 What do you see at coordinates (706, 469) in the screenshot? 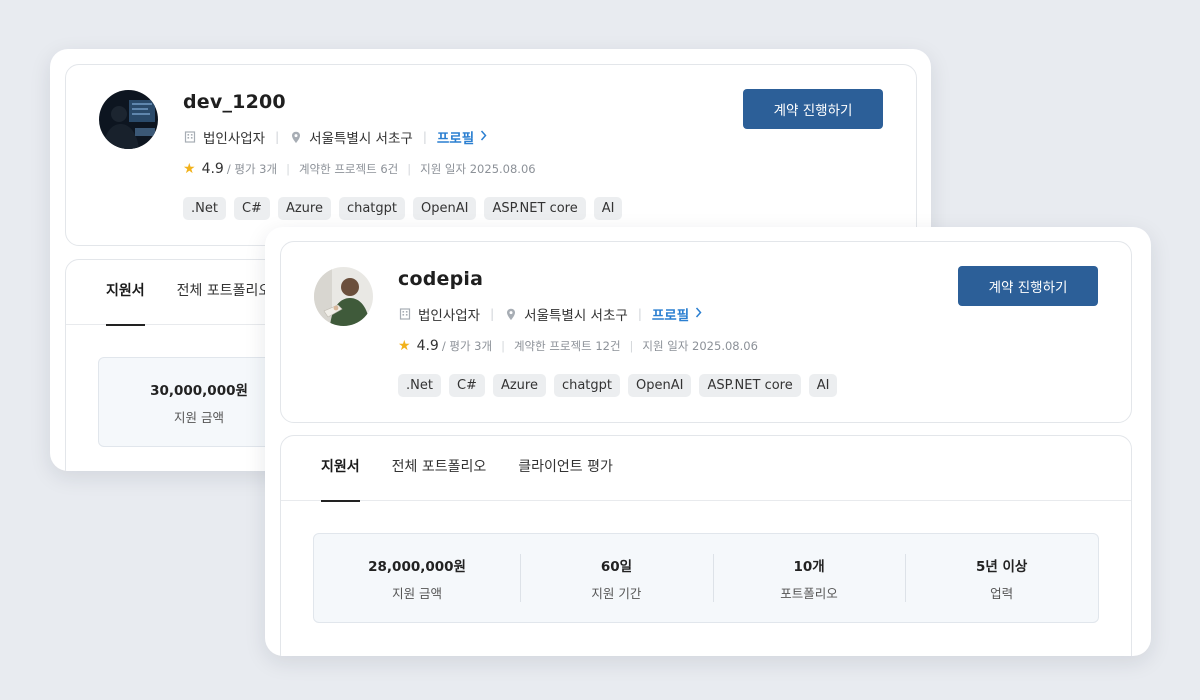
I see `tab-bar: 지원서 전체 포트폴리오 클라이언트 평가` at bounding box center [706, 469].